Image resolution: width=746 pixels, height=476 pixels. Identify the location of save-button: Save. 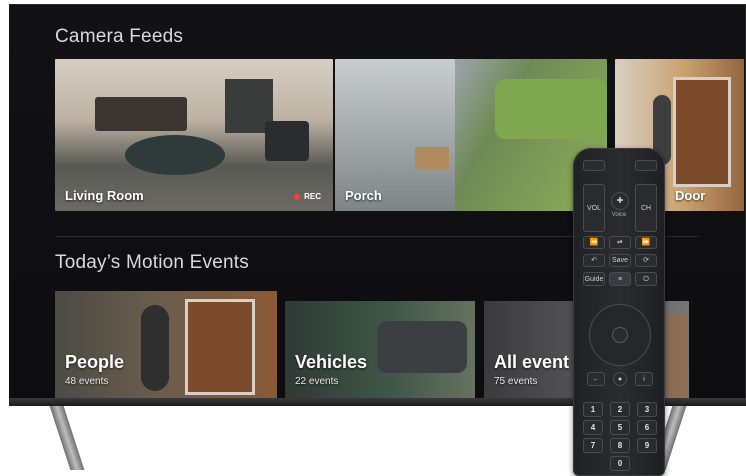
(620, 260).